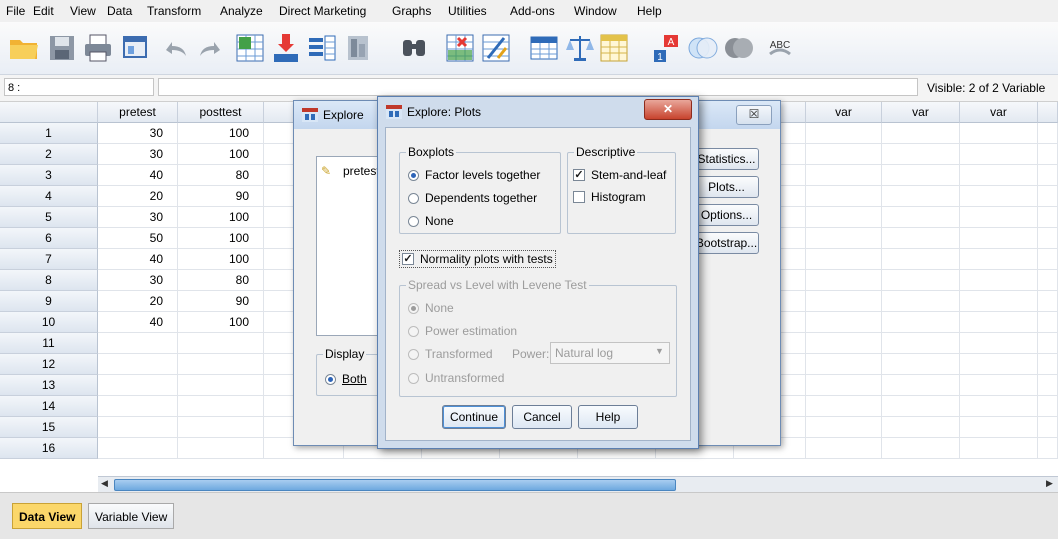 The image size is (1058, 539). I want to click on row-header: 11, so click(49, 343).